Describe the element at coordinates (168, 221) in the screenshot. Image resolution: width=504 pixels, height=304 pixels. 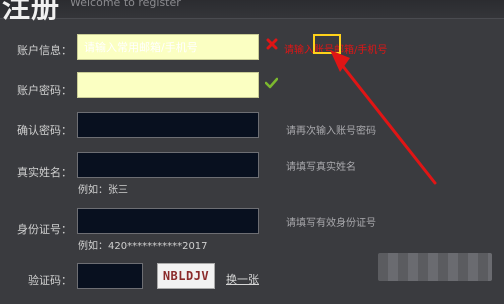
I see `idnumber-input` at that location.